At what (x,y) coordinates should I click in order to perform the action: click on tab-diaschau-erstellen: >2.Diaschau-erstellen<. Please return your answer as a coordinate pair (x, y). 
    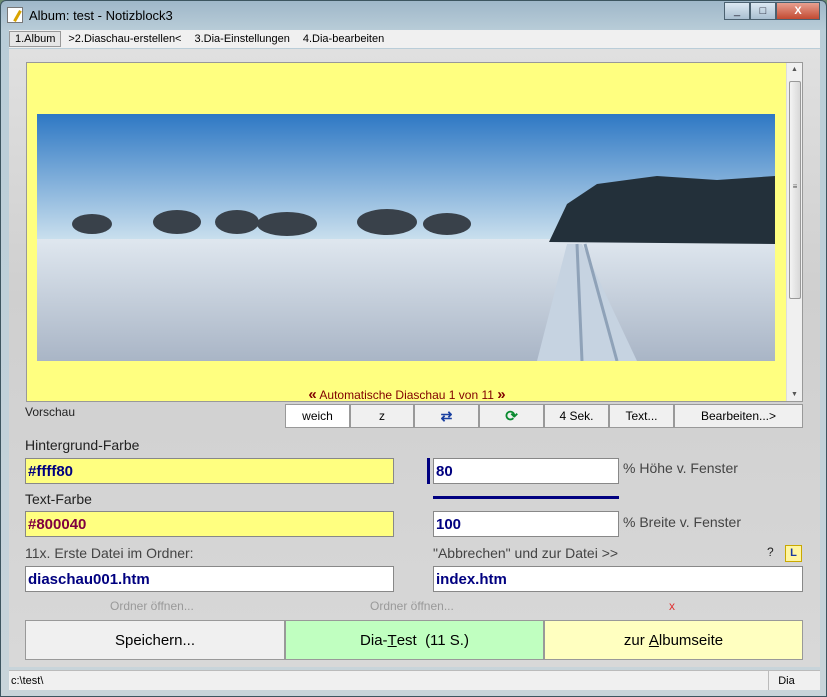
    Looking at the image, I should click on (124, 39).